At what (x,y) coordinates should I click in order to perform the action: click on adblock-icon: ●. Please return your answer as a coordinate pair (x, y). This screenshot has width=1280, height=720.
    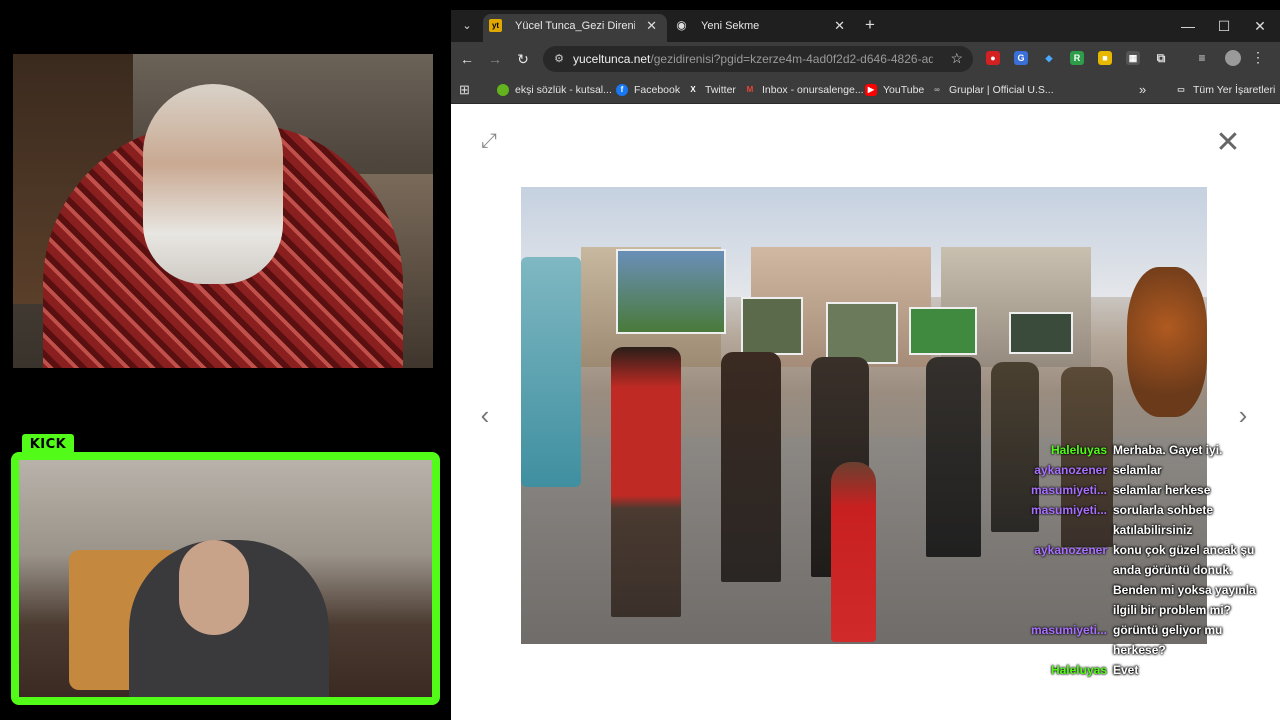
    Looking at the image, I should click on (993, 58).